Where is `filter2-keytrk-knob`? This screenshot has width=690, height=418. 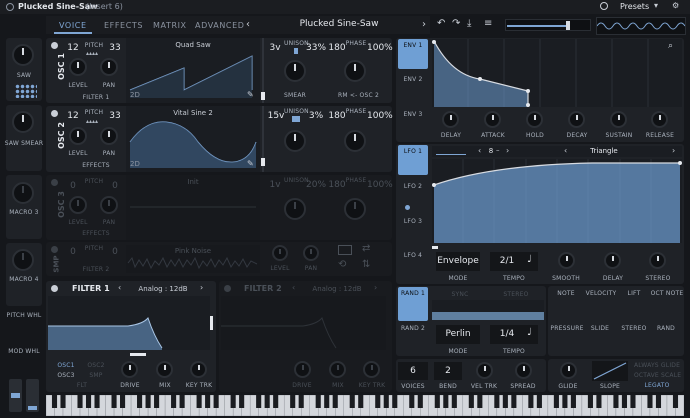
filter2-keytrk-knob is located at coordinates (371, 369).